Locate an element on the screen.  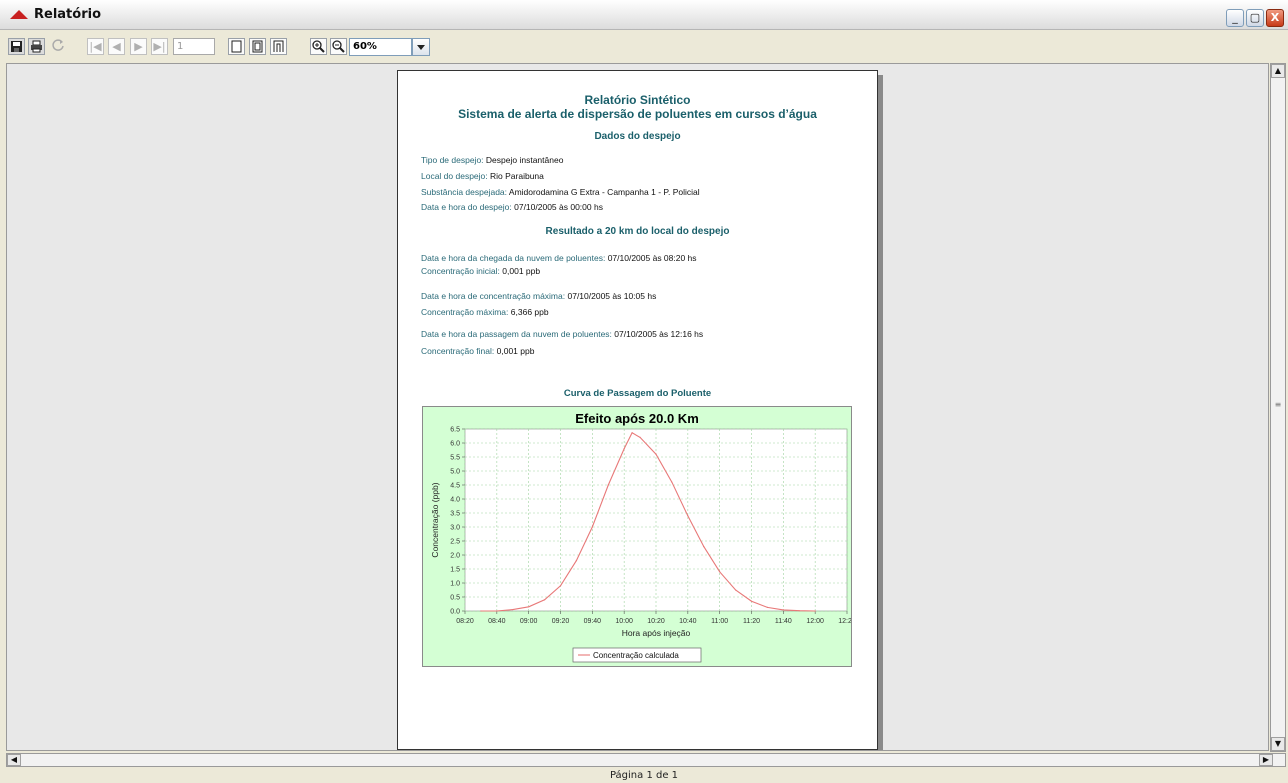
save-button is located at coordinates (16, 46).